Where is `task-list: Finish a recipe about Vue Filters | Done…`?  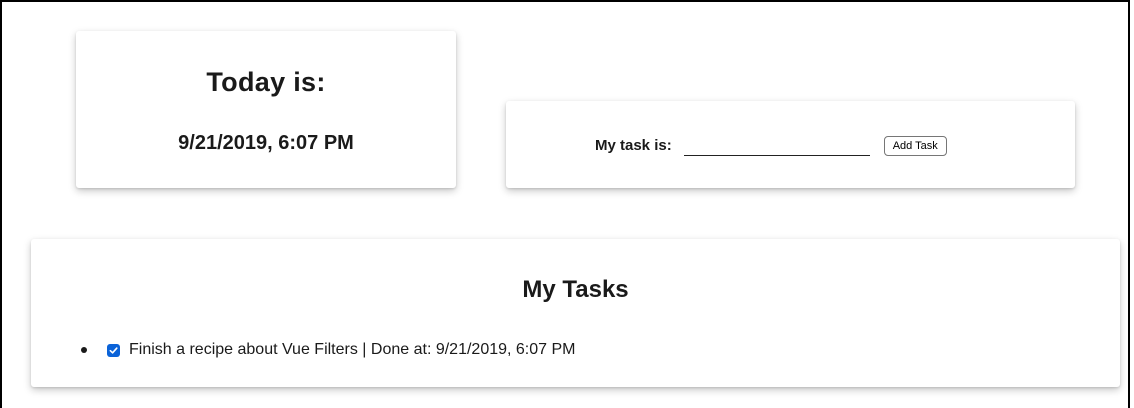 task-list: Finish a recipe about Vue Filters | Done… is located at coordinates (328, 350).